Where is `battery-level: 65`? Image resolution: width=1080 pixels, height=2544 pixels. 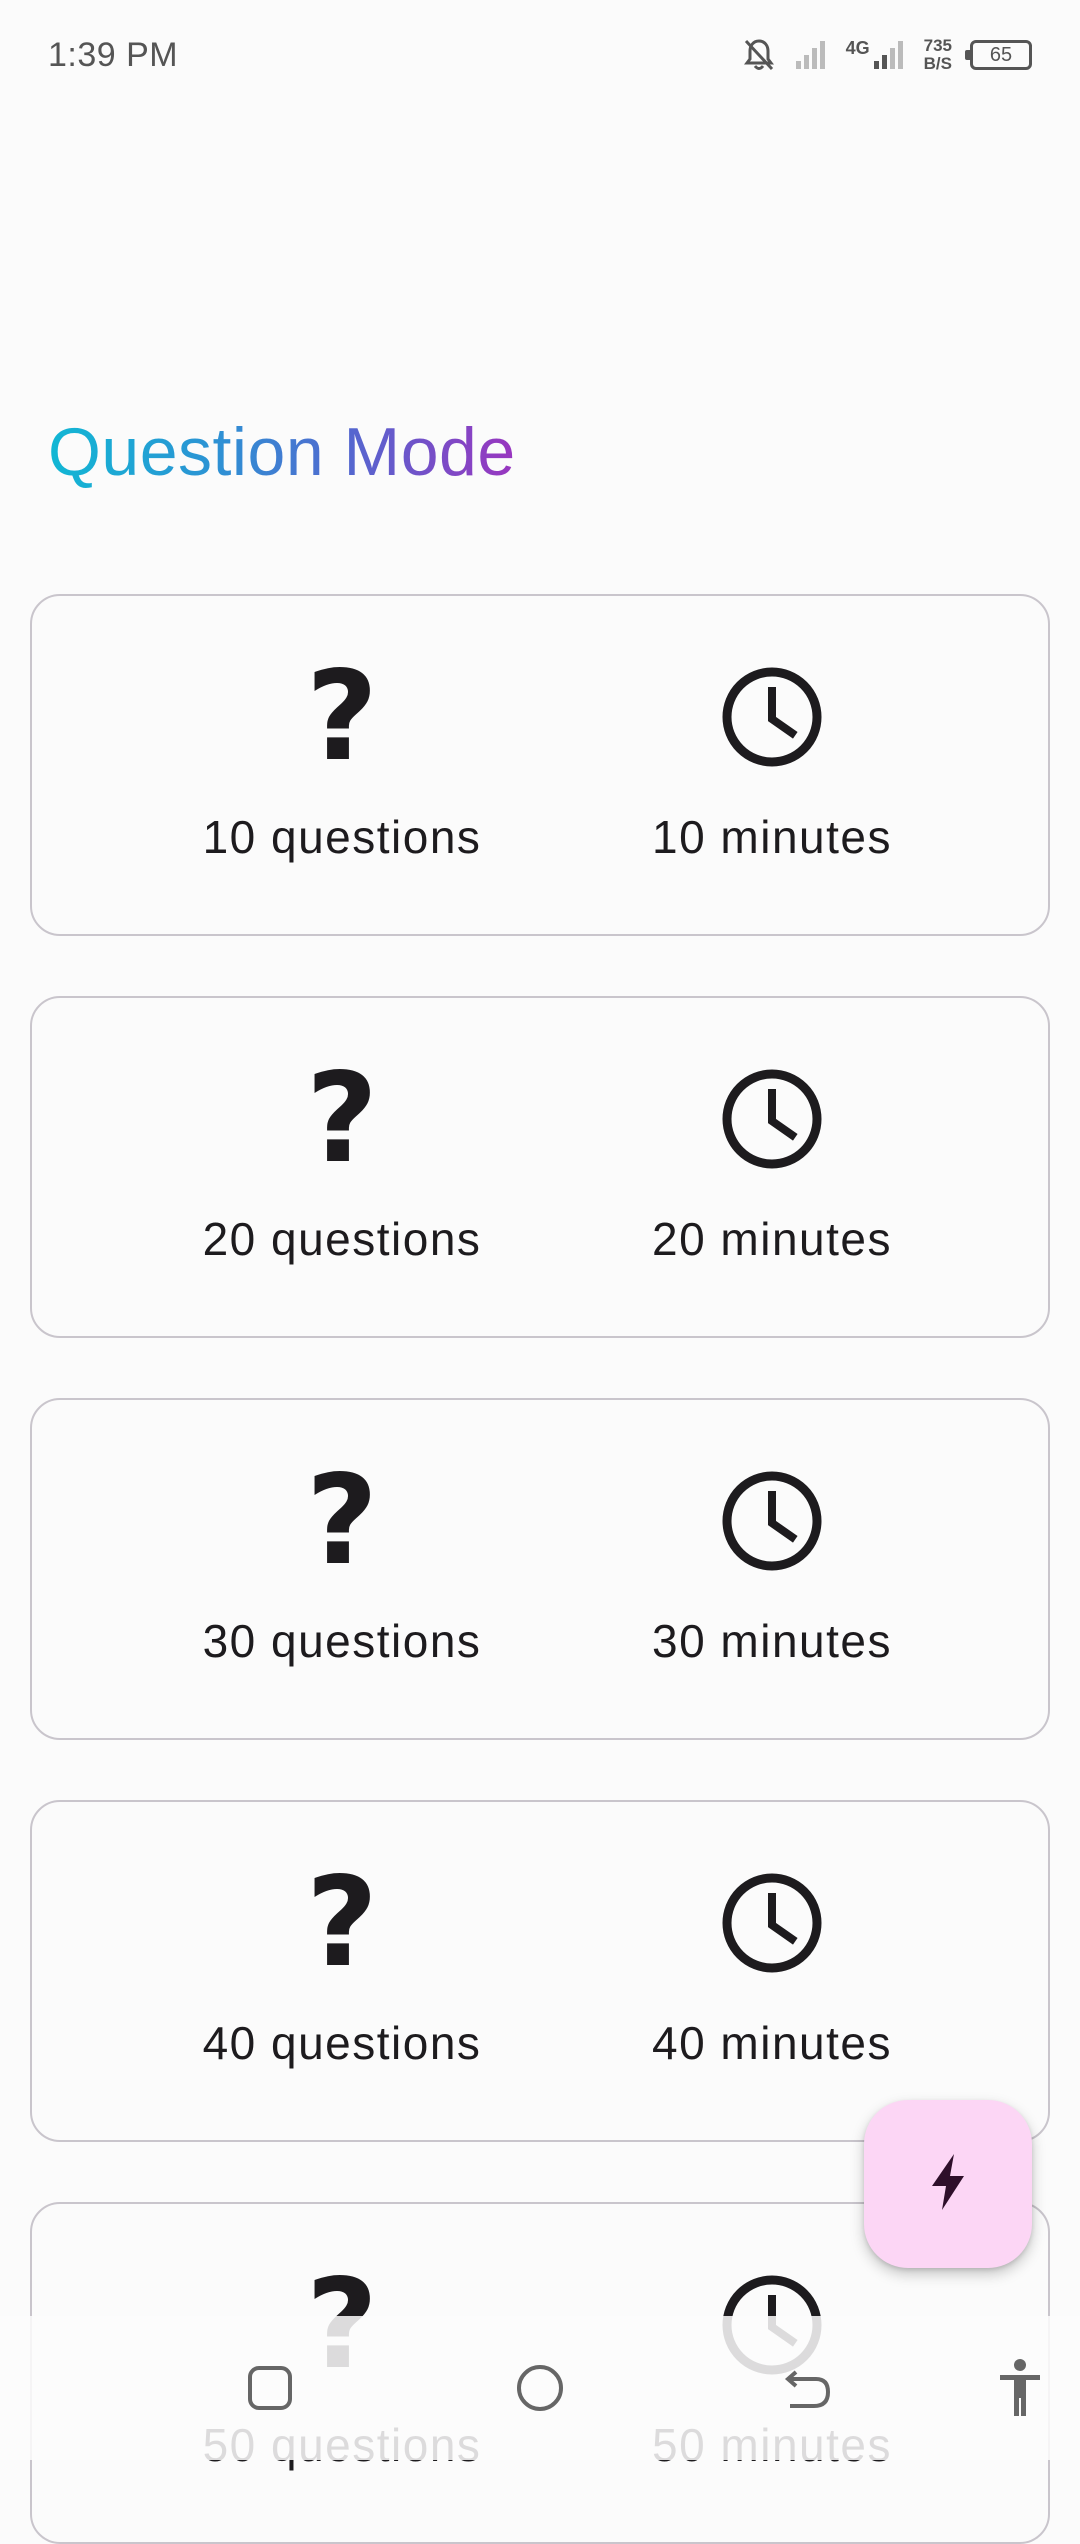
battery-level: 65 is located at coordinates (1001, 54).